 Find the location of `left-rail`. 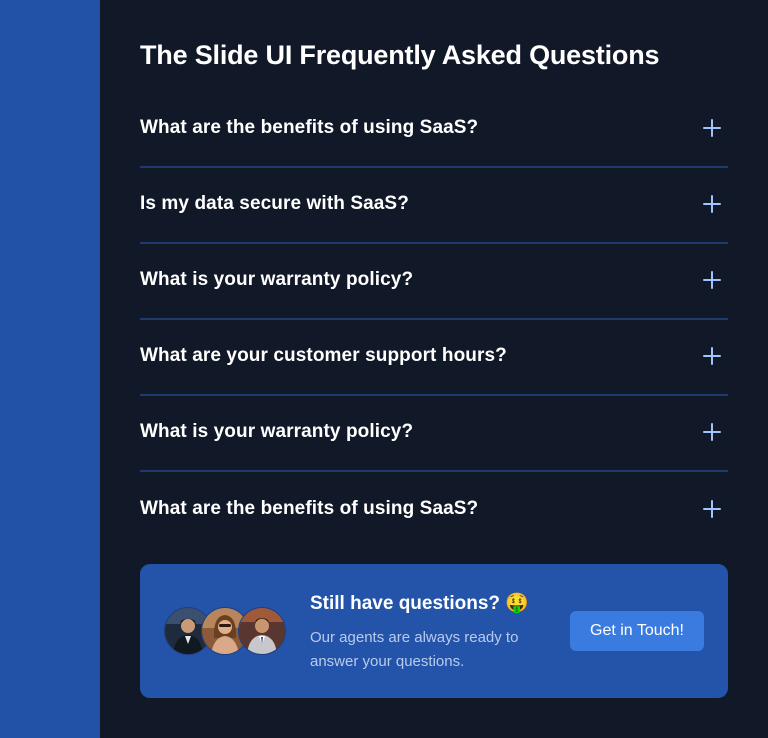

left-rail is located at coordinates (50, 369).